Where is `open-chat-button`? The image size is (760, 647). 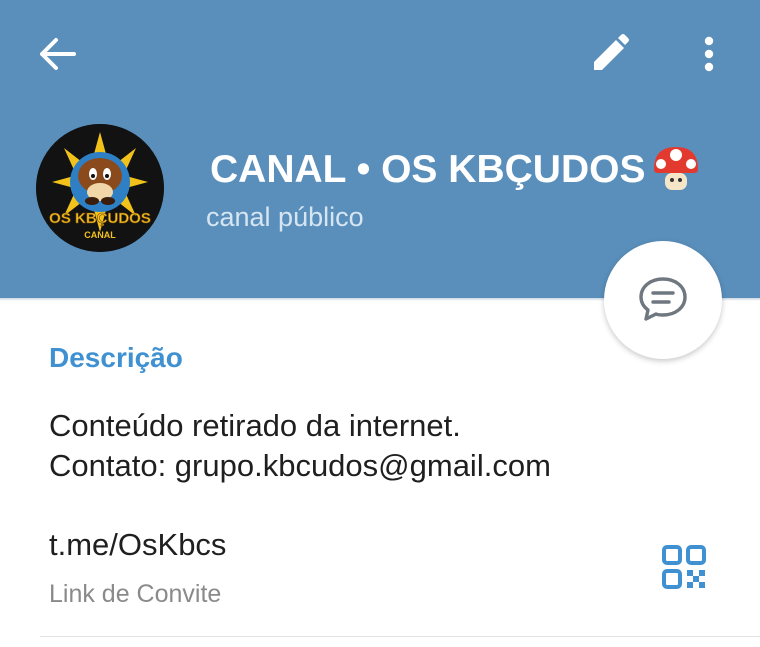 open-chat-button is located at coordinates (663, 300).